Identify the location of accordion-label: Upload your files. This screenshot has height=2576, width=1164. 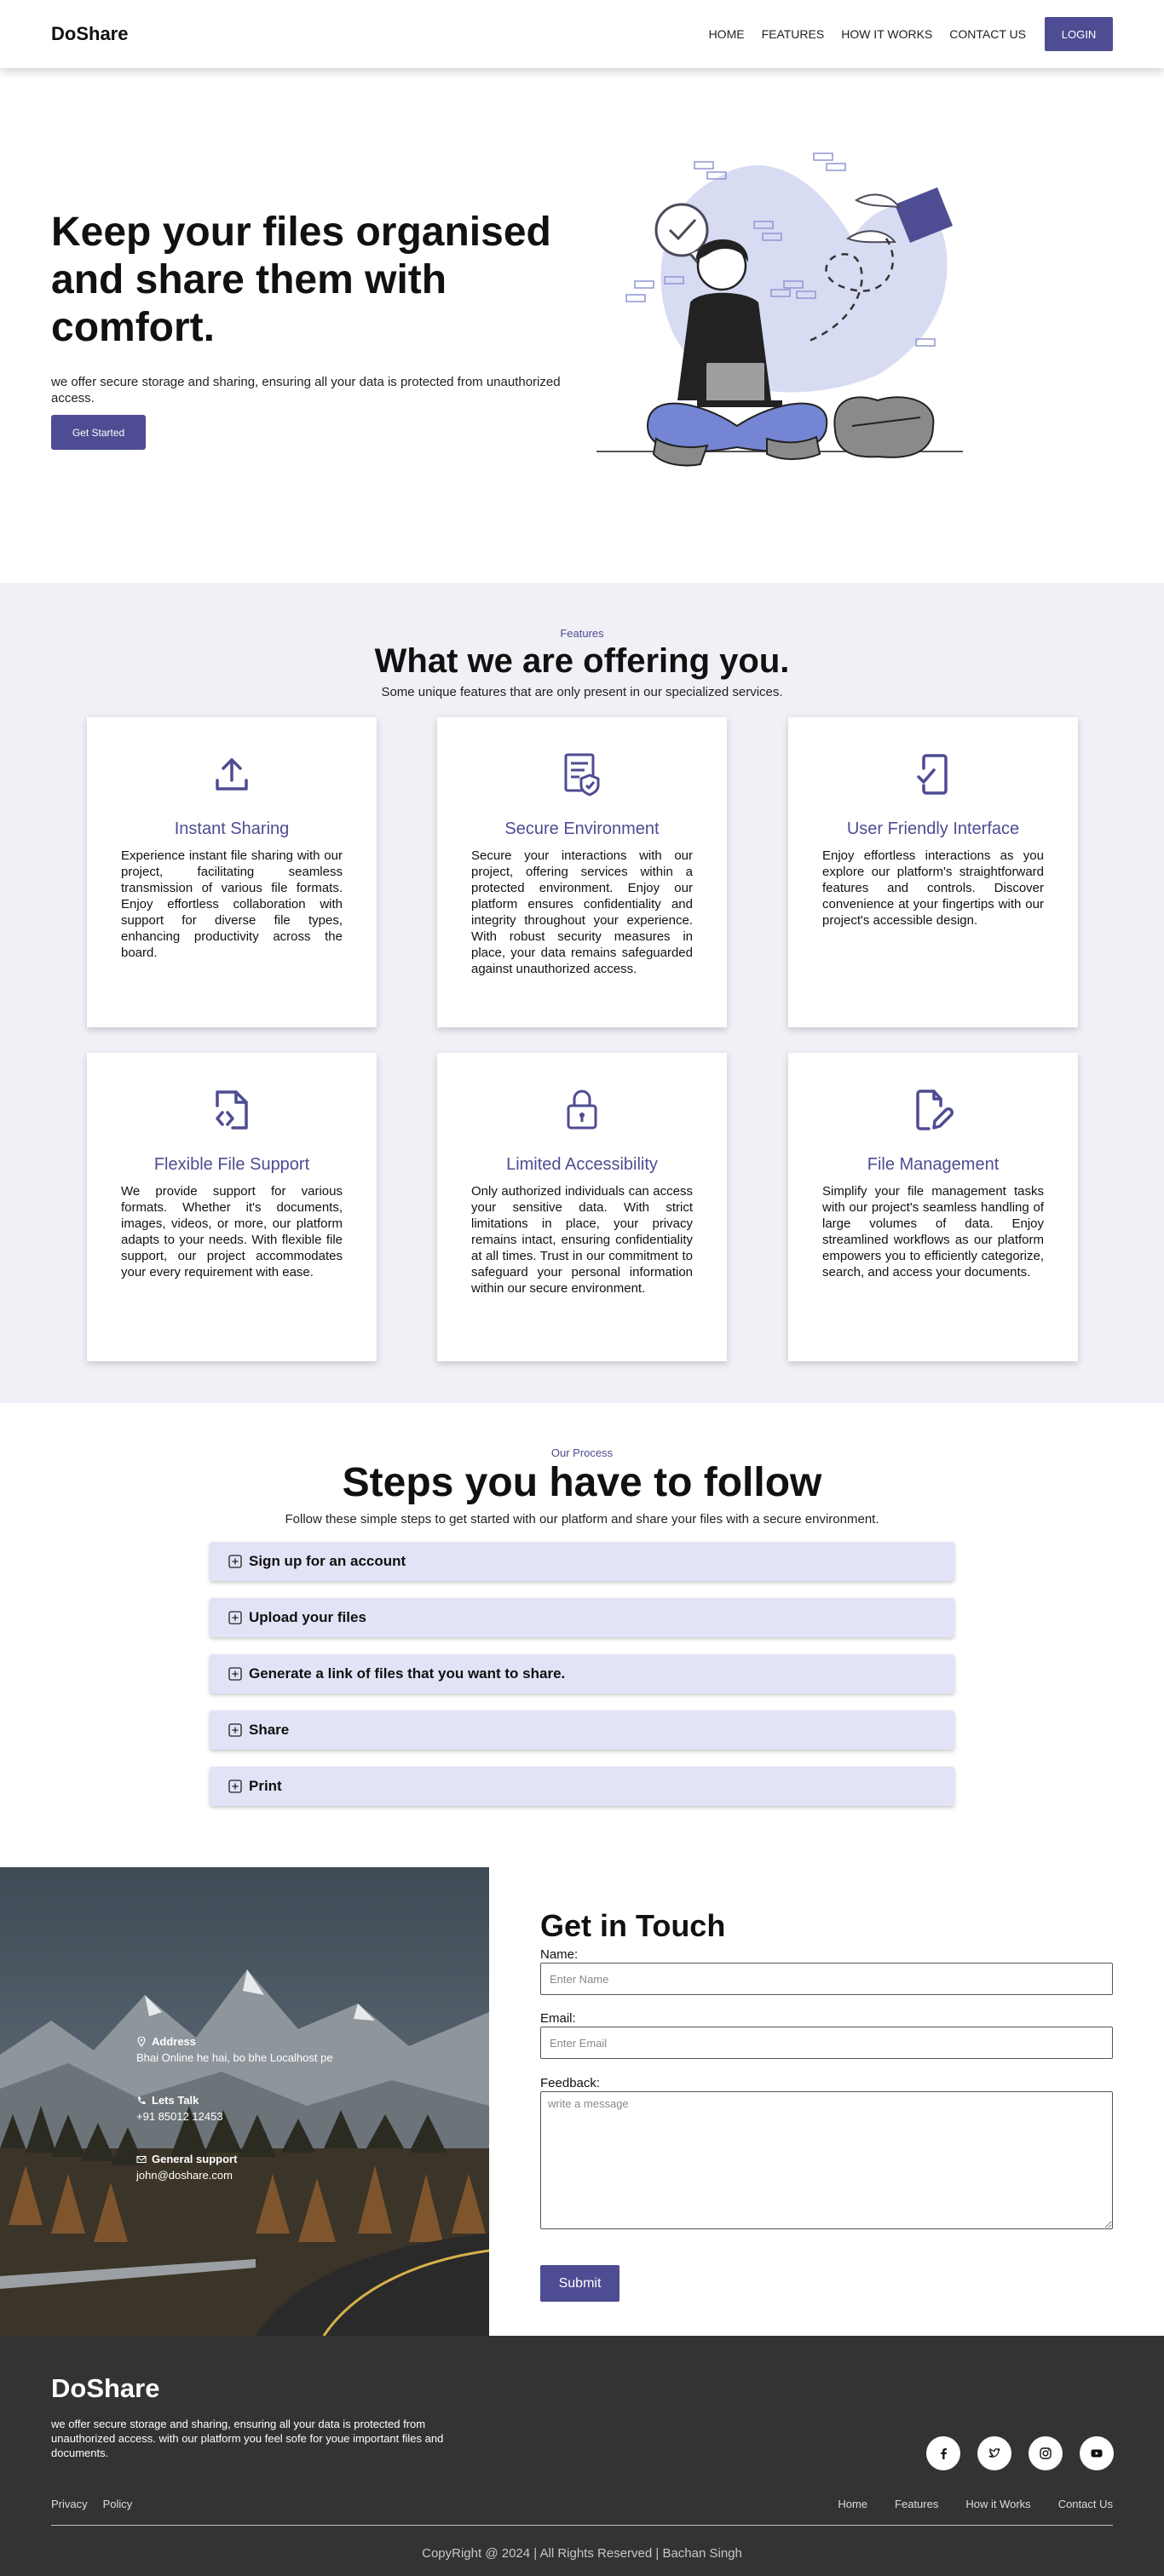
(307, 1617).